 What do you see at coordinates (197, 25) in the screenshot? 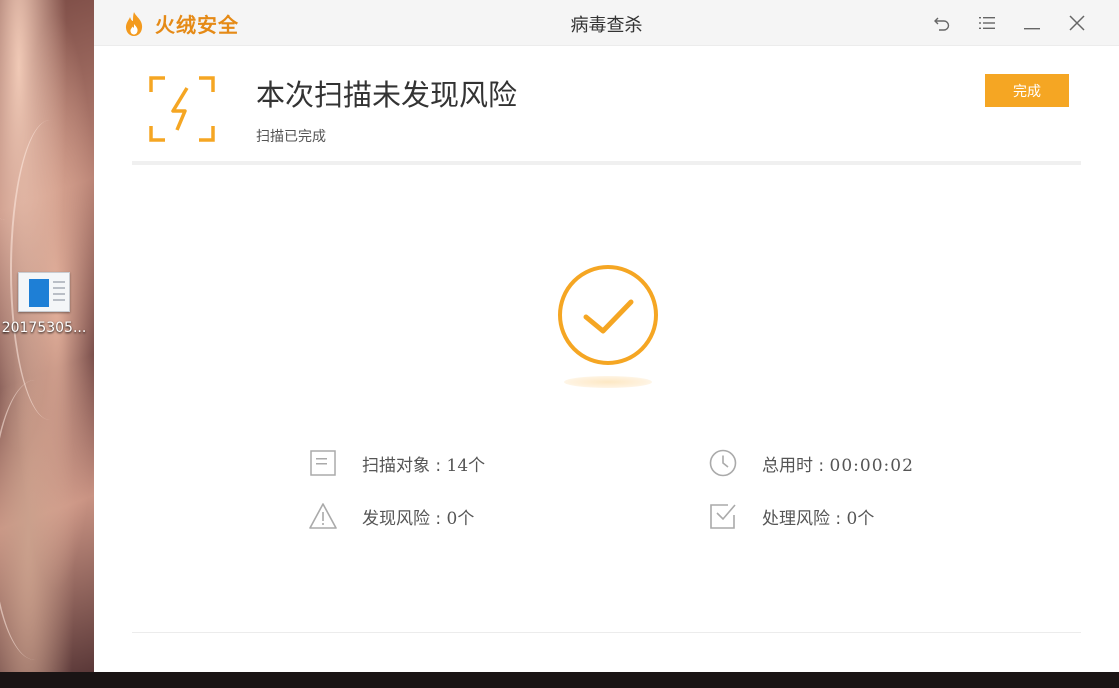
I see `brand-name: 火绒安全` at bounding box center [197, 25].